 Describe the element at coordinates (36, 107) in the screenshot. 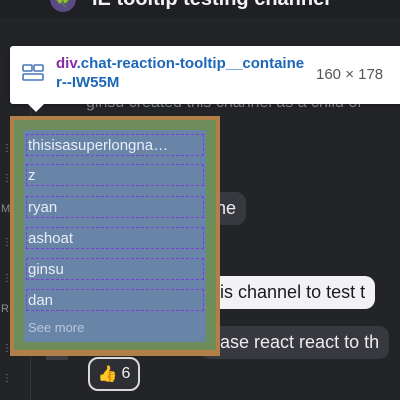

I see `tooltip-arrow` at that location.